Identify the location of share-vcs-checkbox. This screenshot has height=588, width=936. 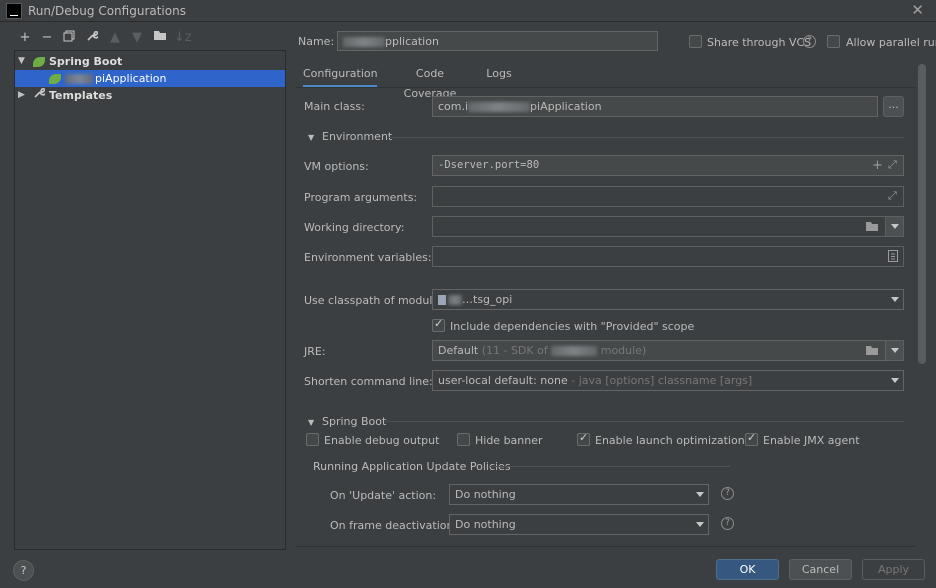
(695, 41).